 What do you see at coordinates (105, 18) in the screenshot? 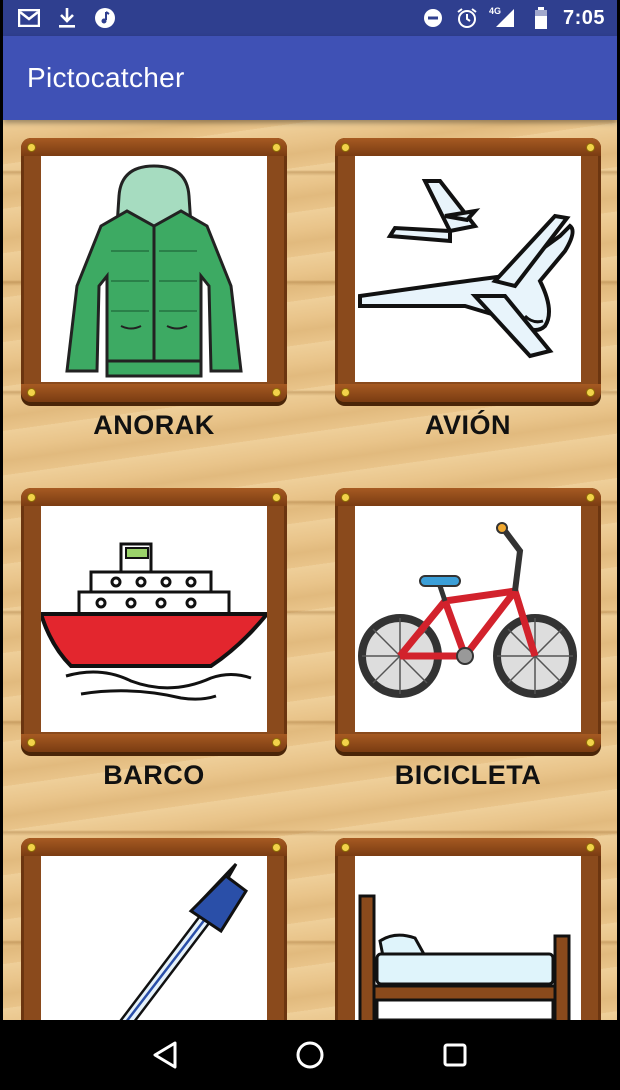
I see `music-icon` at bounding box center [105, 18].